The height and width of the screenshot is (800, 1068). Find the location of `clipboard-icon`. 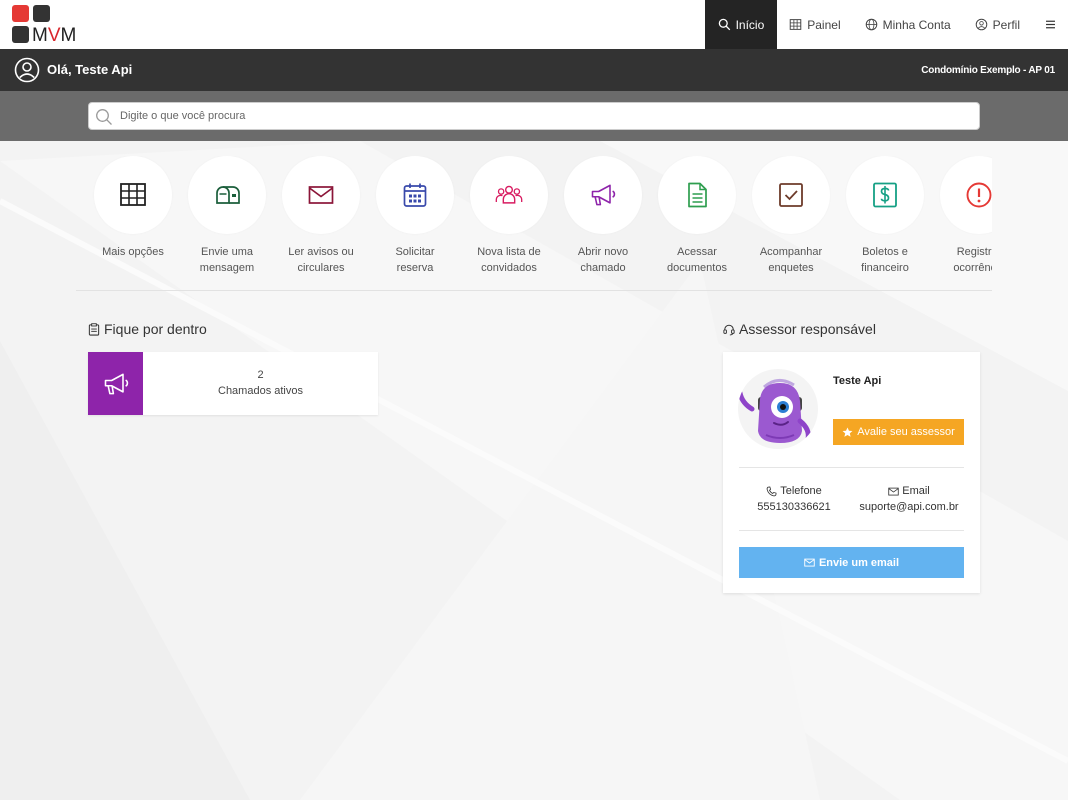

clipboard-icon is located at coordinates (94, 329).